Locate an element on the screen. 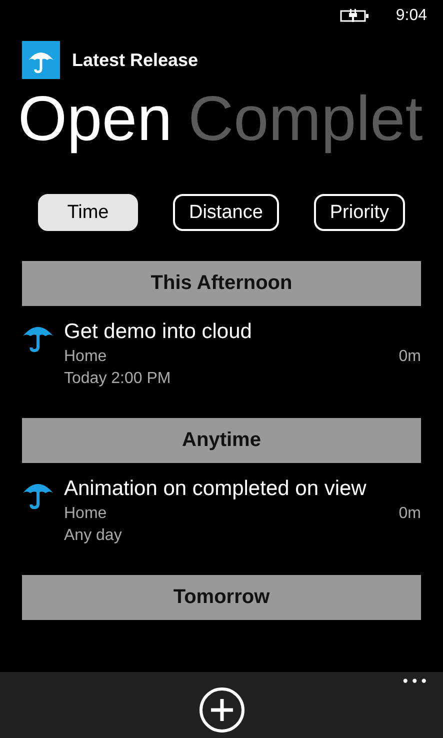  group-header: Tomorrow is located at coordinates (221, 597).